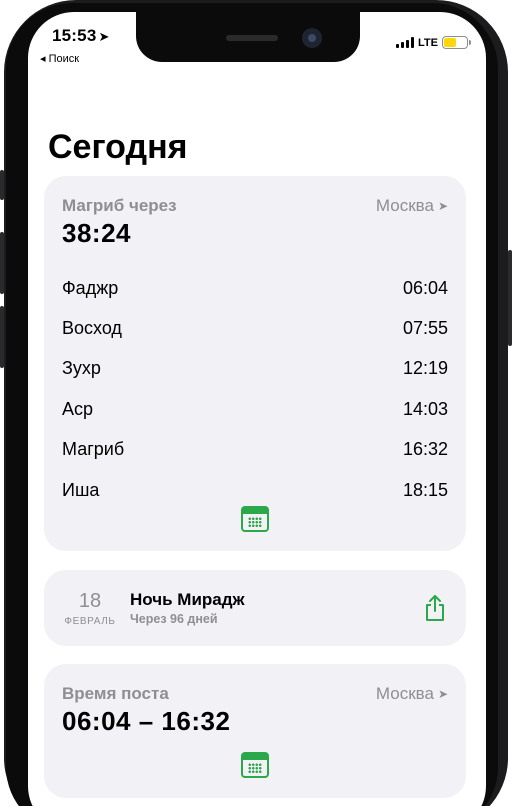 The image size is (512, 806). Describe the element at coordinates (187, 599) in the screenshot. I see `event-title: Ночь Мирадж` at that location.